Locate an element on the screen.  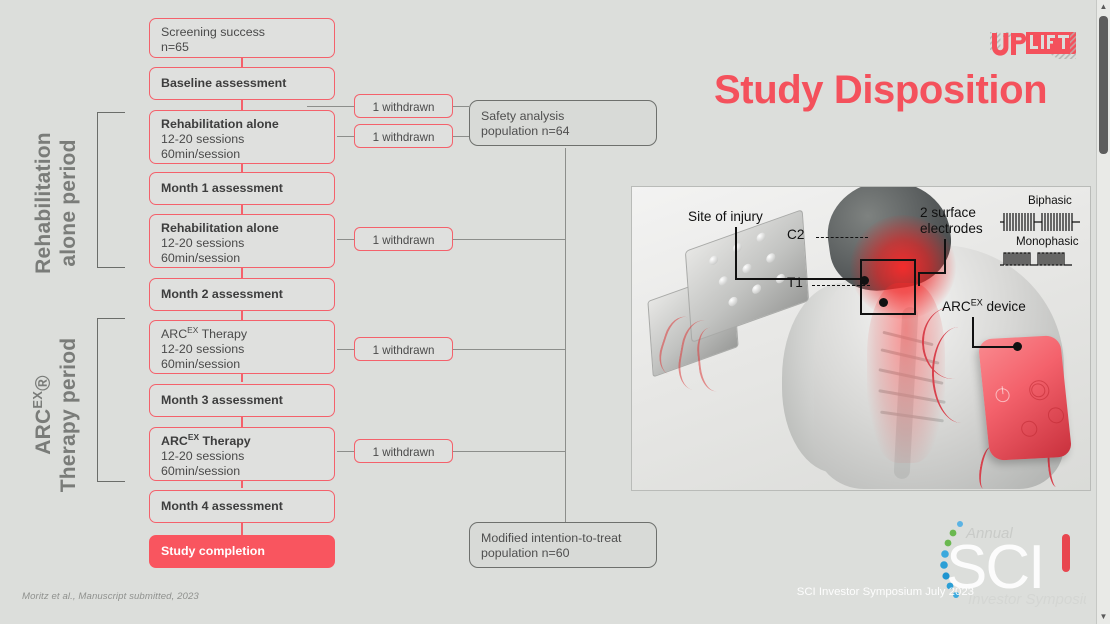
arcex-sup-text: EX is located at coordinates (37, 399).